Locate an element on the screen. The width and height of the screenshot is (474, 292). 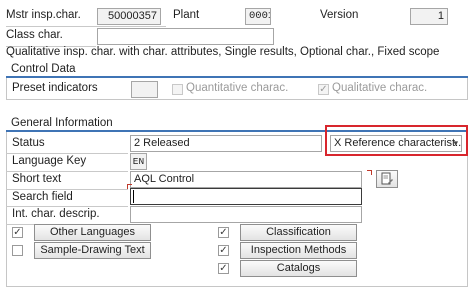
other-languages-button: Other Languages is located at coordinates (92, 232).